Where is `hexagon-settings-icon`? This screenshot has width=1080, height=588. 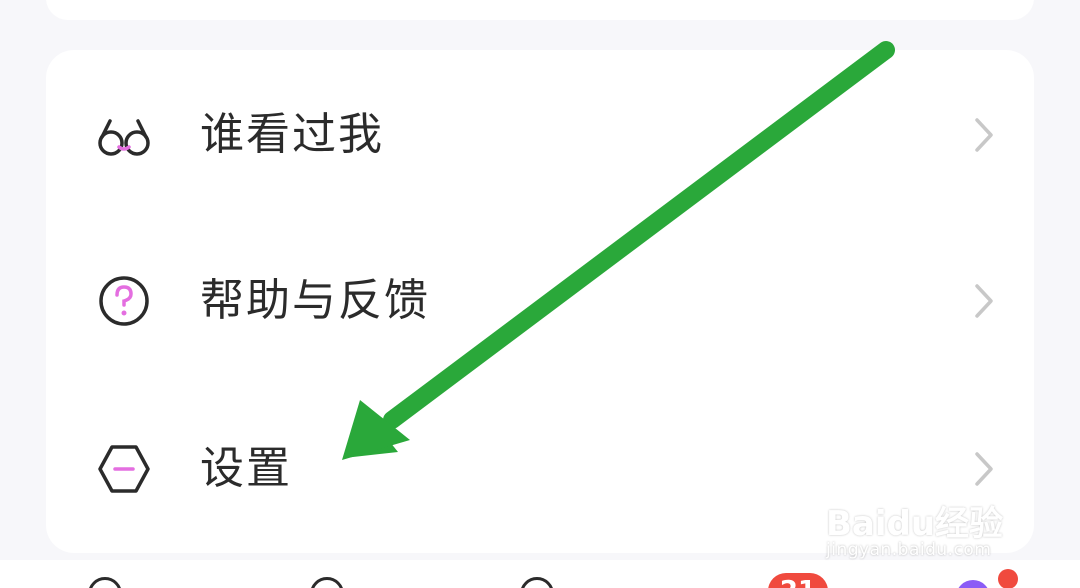 hexagon-settings-icon is located at coordinates (124, 469).